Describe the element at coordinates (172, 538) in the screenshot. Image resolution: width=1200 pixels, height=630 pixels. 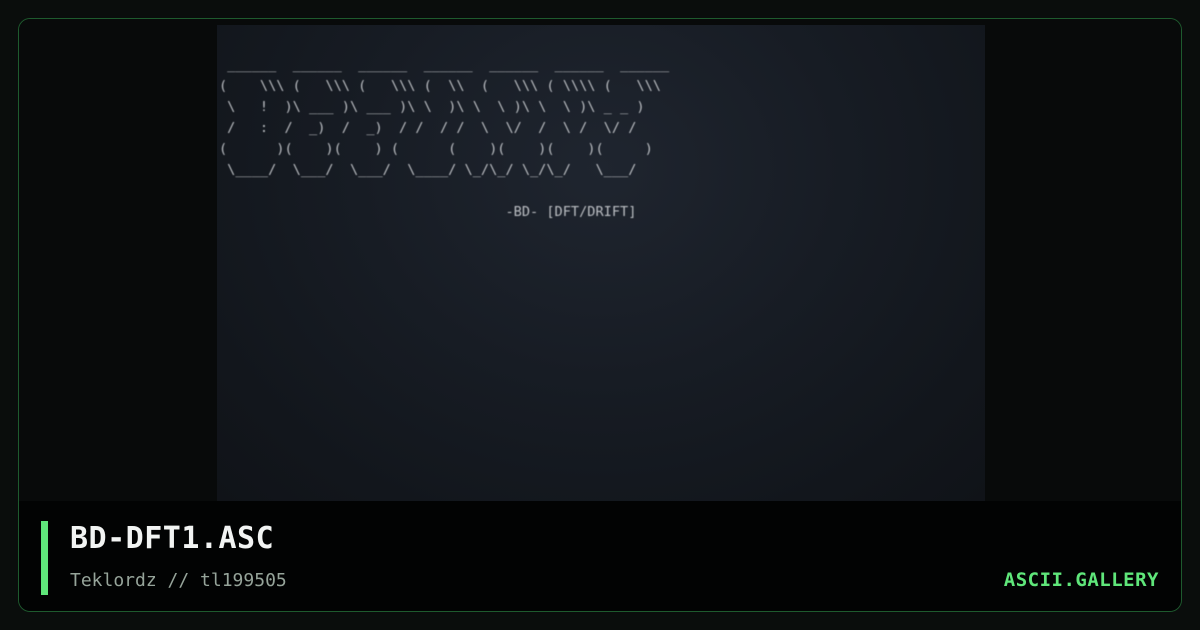
I see `file-title: BD-DFT1.ASC` at that location.